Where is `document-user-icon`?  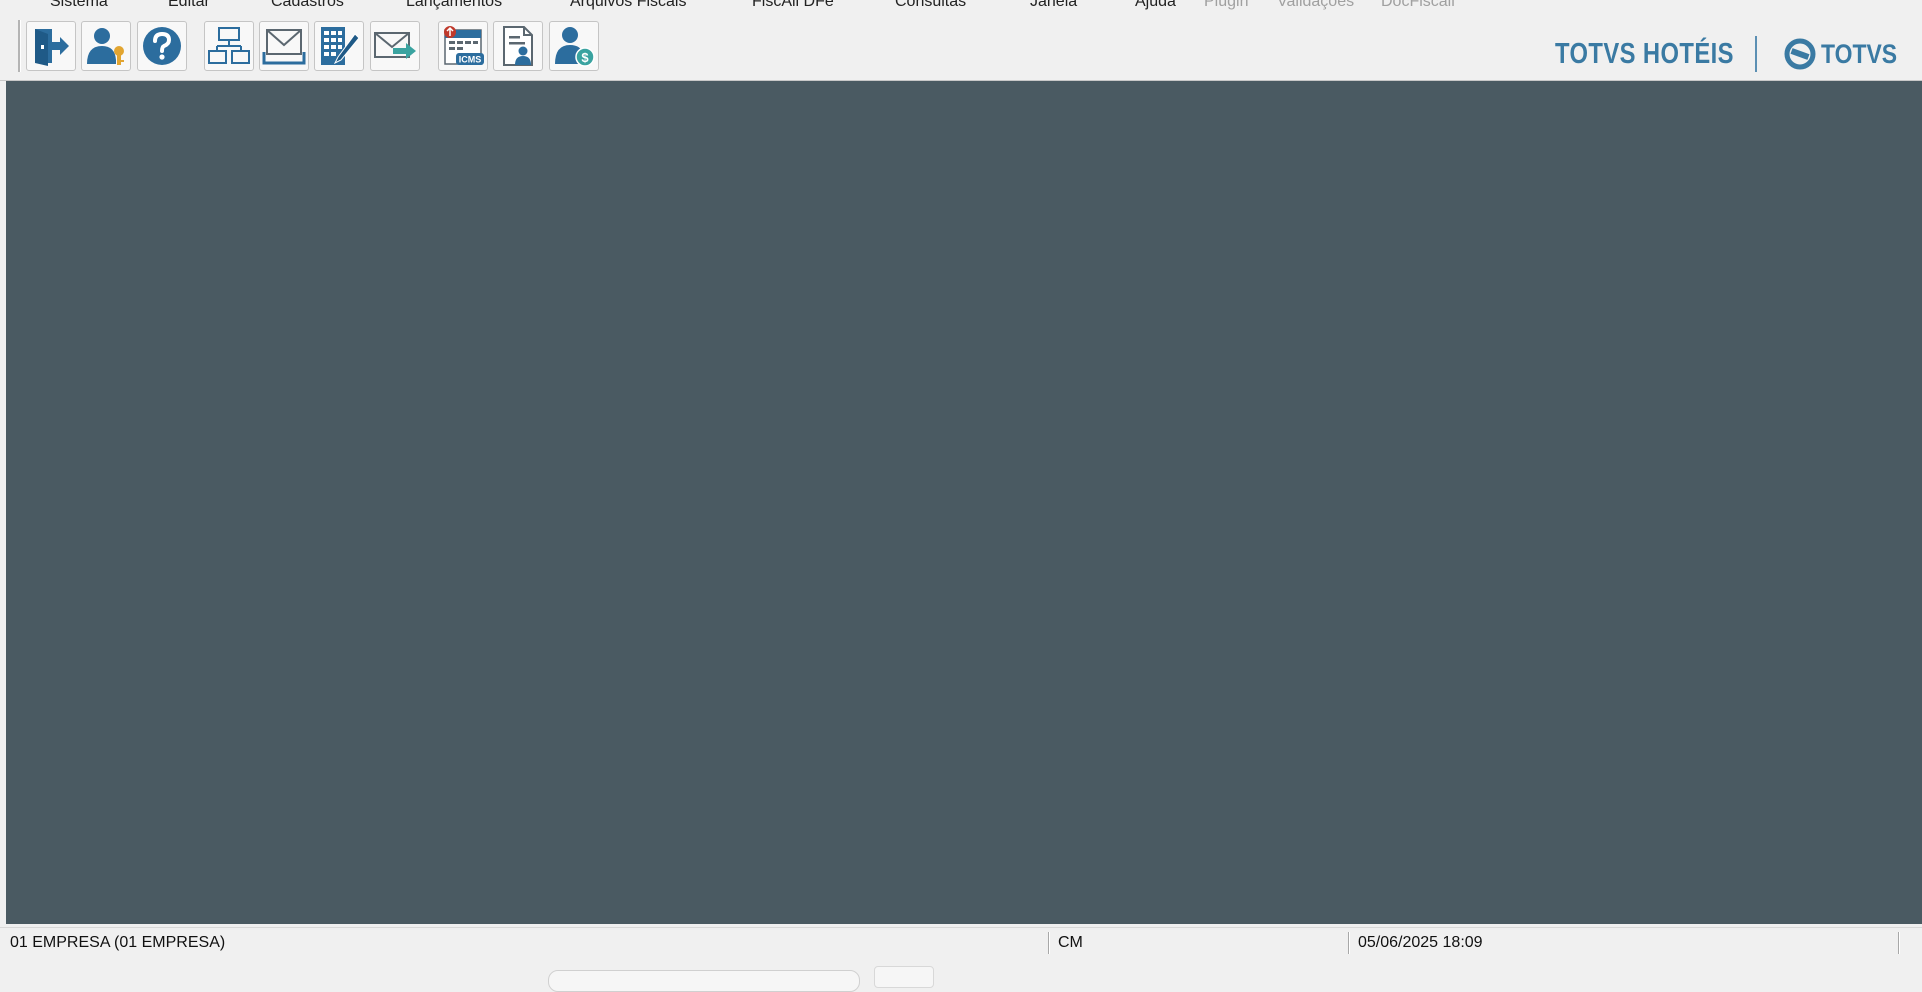
document-user-icon is located at coordinates (518, 46).